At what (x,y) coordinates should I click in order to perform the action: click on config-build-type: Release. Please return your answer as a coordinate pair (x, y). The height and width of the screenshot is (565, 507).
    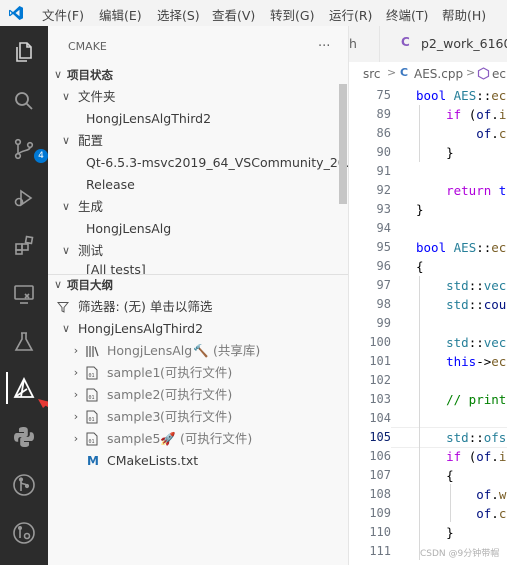
    Looking at the image, I should click on (110, 184).